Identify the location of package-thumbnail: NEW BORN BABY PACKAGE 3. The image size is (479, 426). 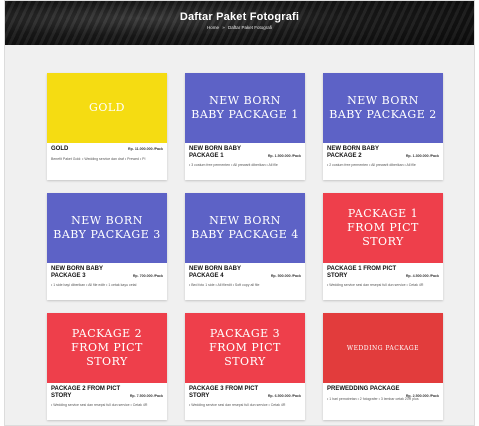
(107, 228).